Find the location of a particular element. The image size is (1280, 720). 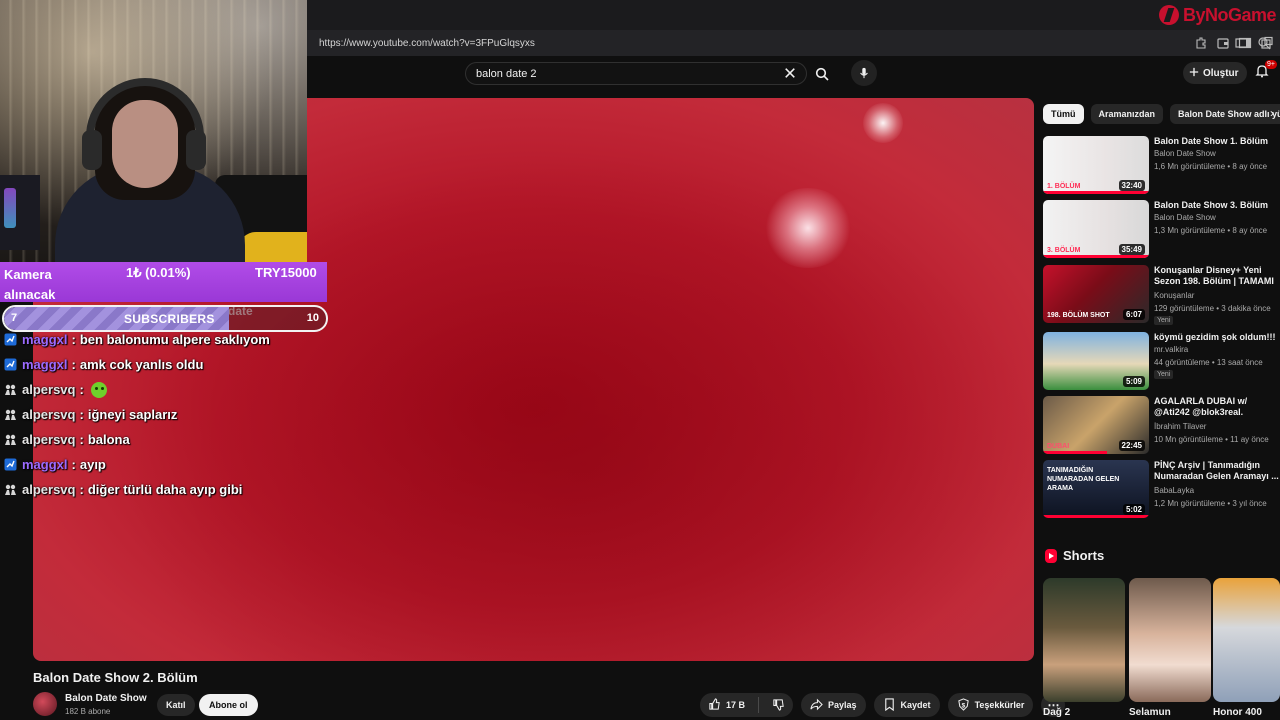

filter-chip: Balon Date Show adlı yü is located at coordinates (1225, 114).